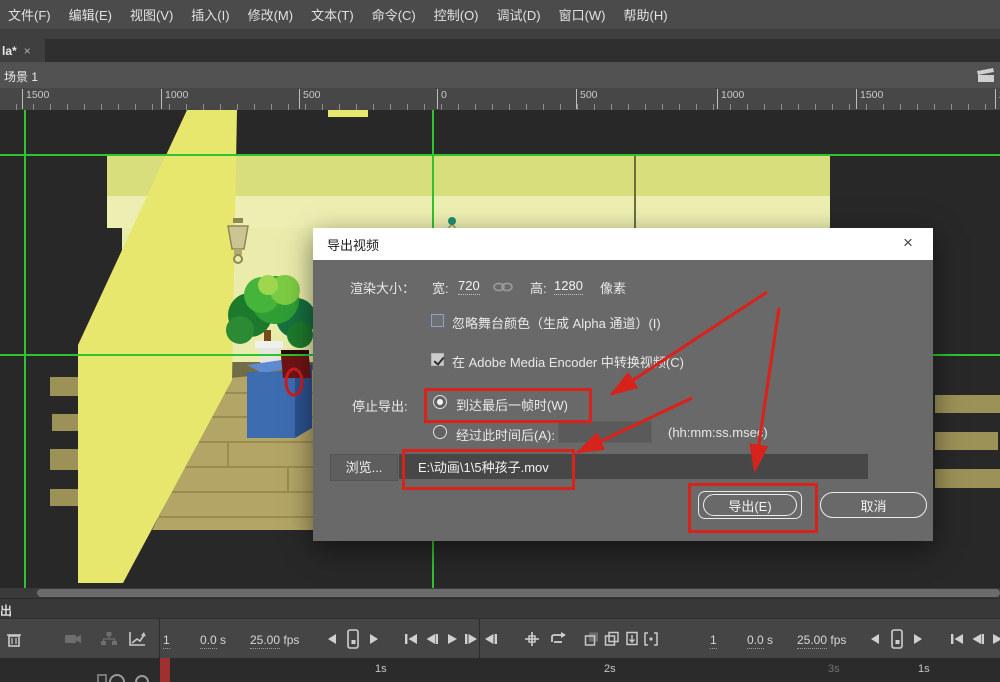  Describe the element at coordinates (210, 14) in the screenshot. I see `menu-item-insert: 插入(I)` at that location.